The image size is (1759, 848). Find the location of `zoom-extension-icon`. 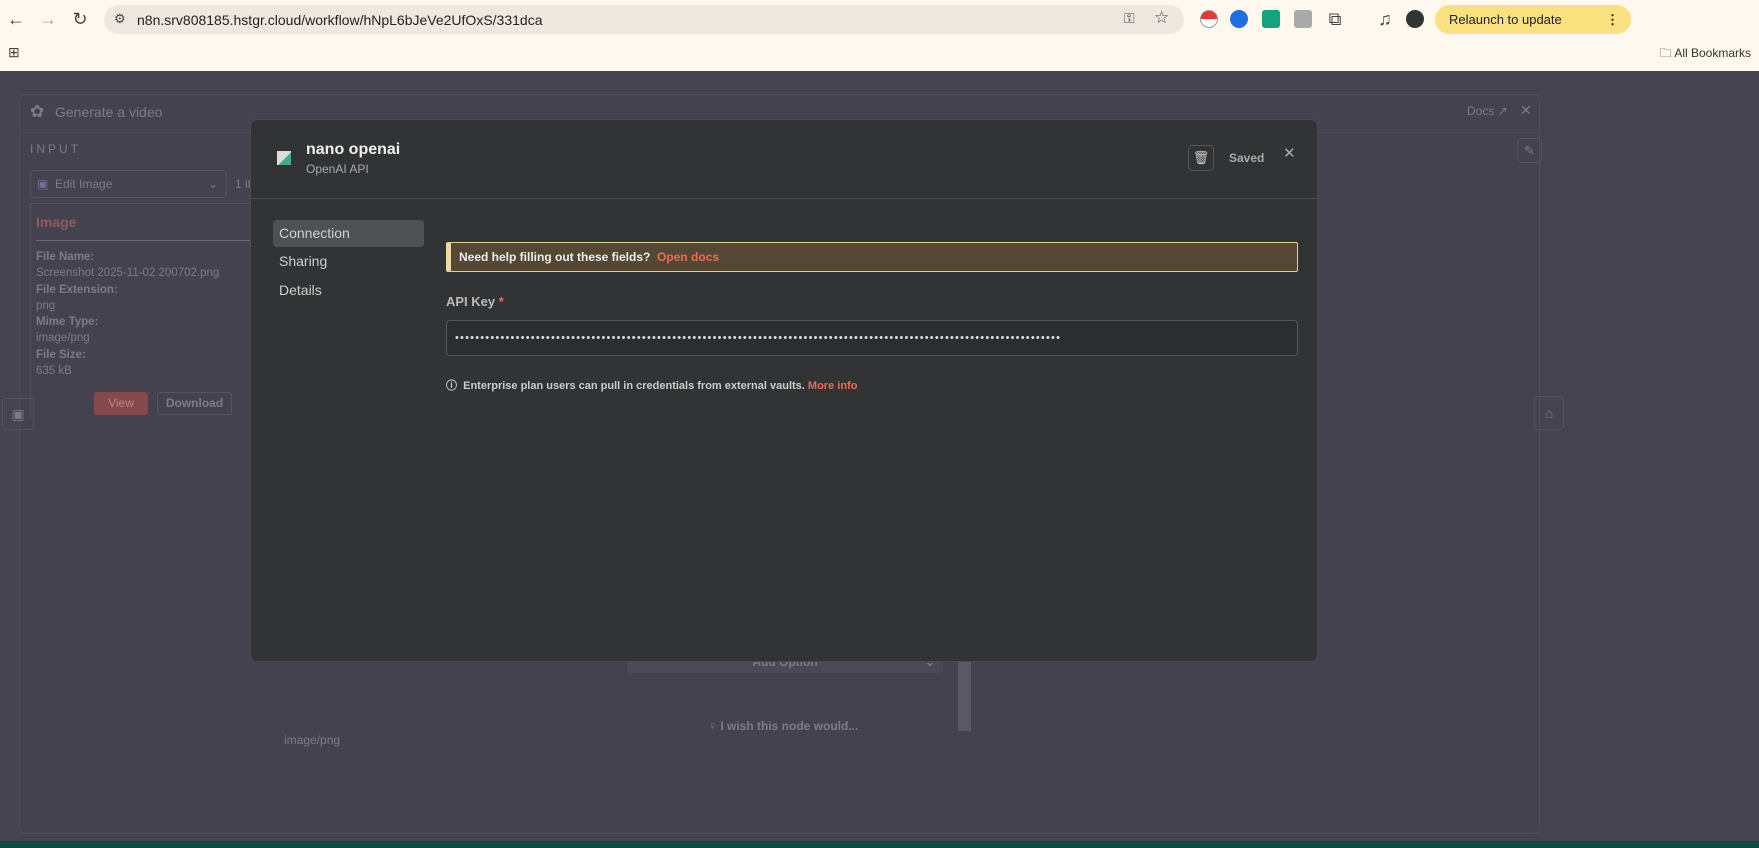

zoom-extension-icon is located at coordinates (1239, 19).